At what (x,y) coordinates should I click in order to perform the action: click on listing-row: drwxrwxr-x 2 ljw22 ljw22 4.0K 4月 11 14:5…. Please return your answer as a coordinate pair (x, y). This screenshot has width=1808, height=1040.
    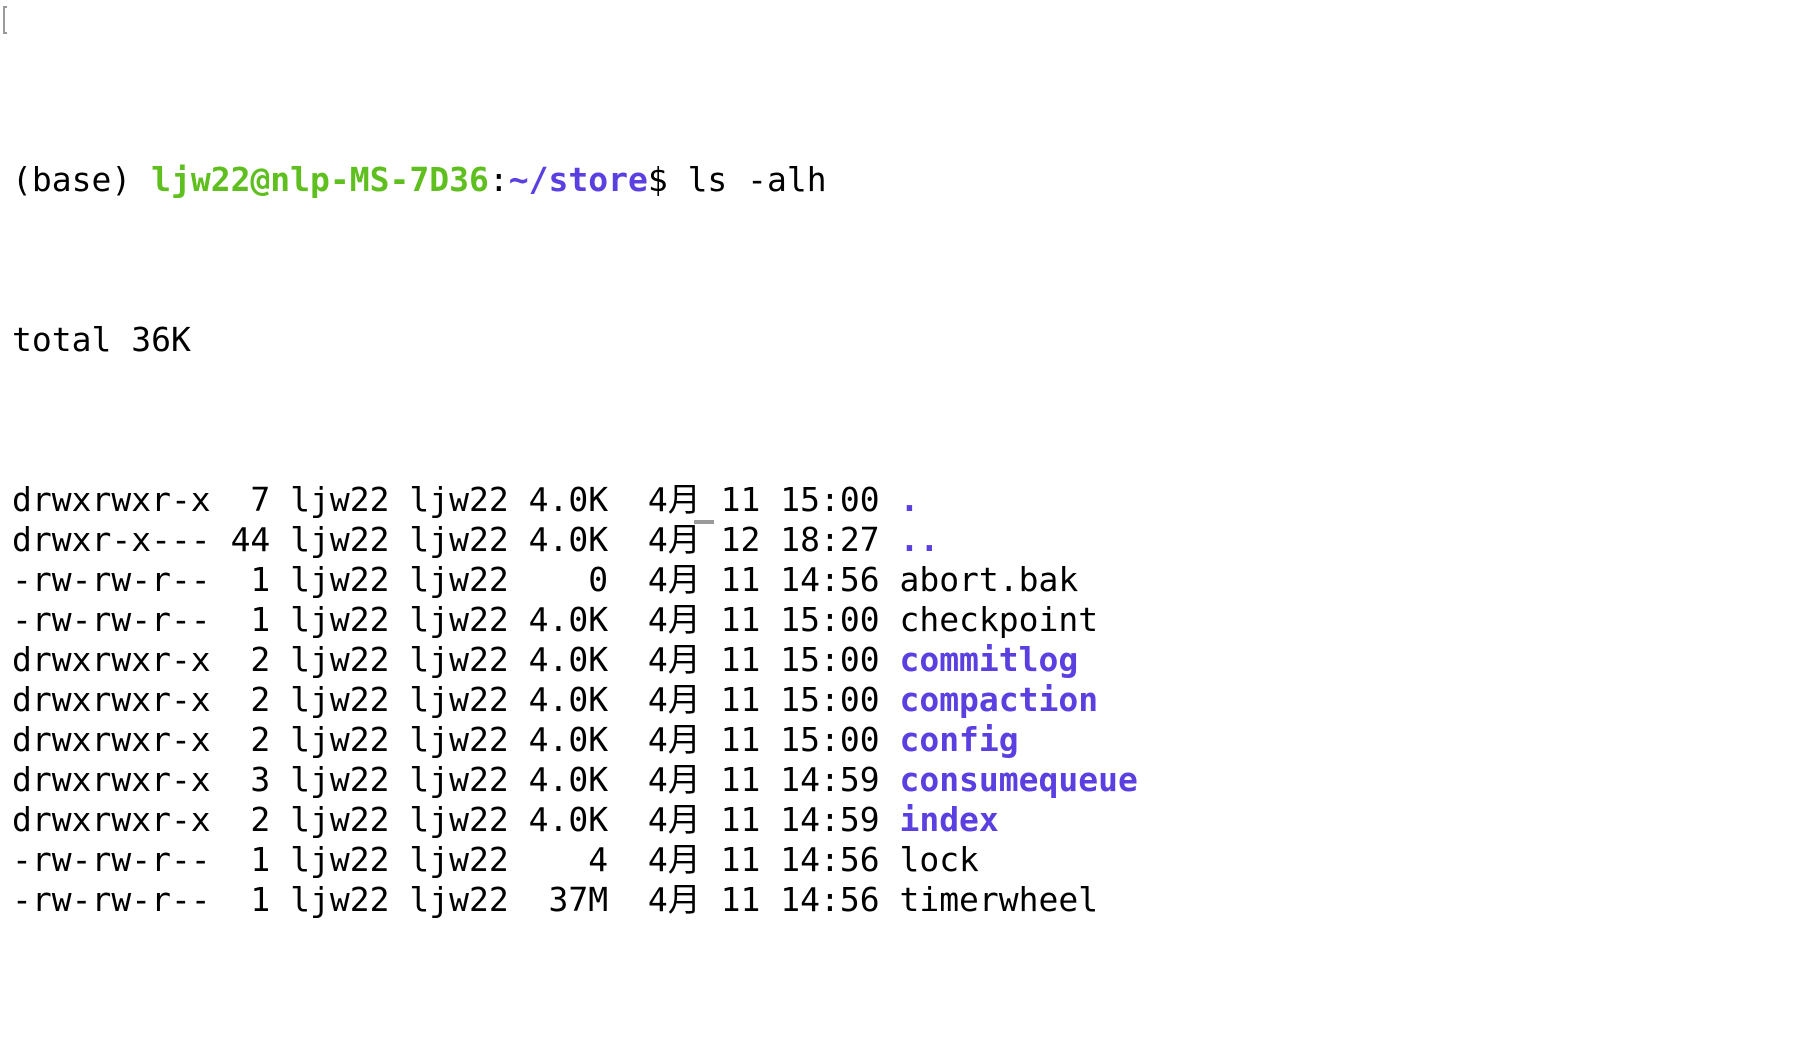
    Looking at the image, I should click on (910, 820).